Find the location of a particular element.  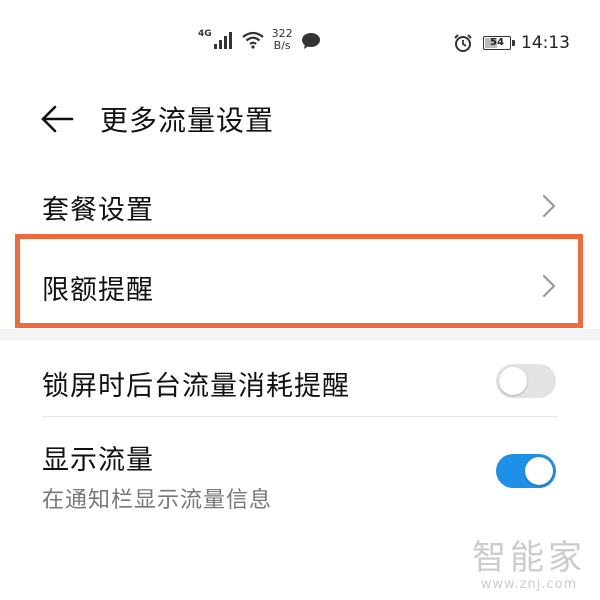

show-traffic-toggle is located at coordinates (526, 471).